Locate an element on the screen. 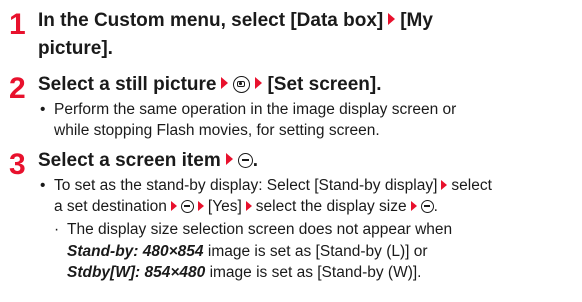  image-name: Stand-by: 480×854 is located at coordinates (135, 251).